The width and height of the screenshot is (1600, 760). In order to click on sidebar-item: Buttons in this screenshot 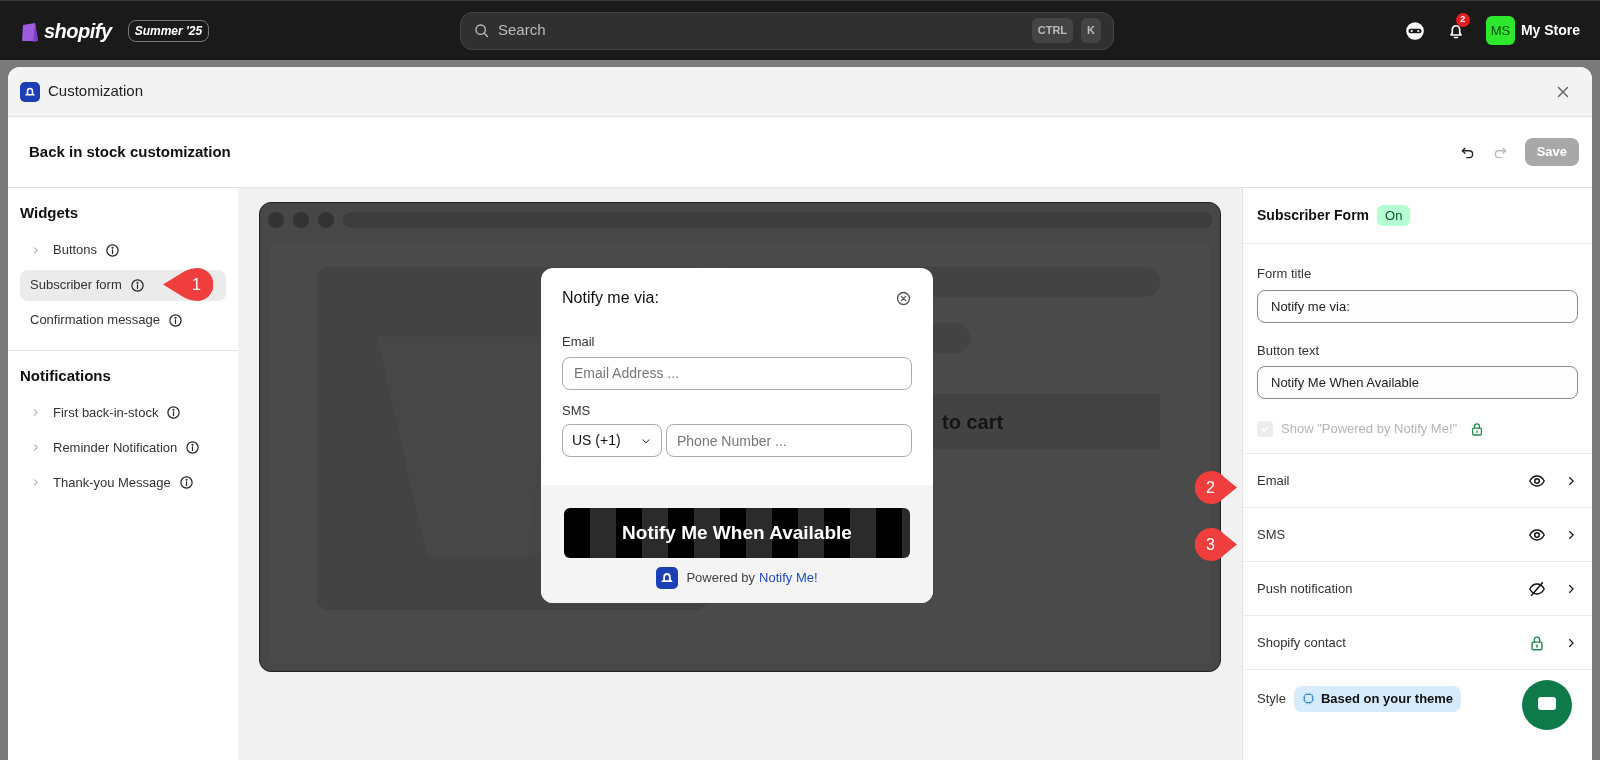, I will do `click(123, 250)`.